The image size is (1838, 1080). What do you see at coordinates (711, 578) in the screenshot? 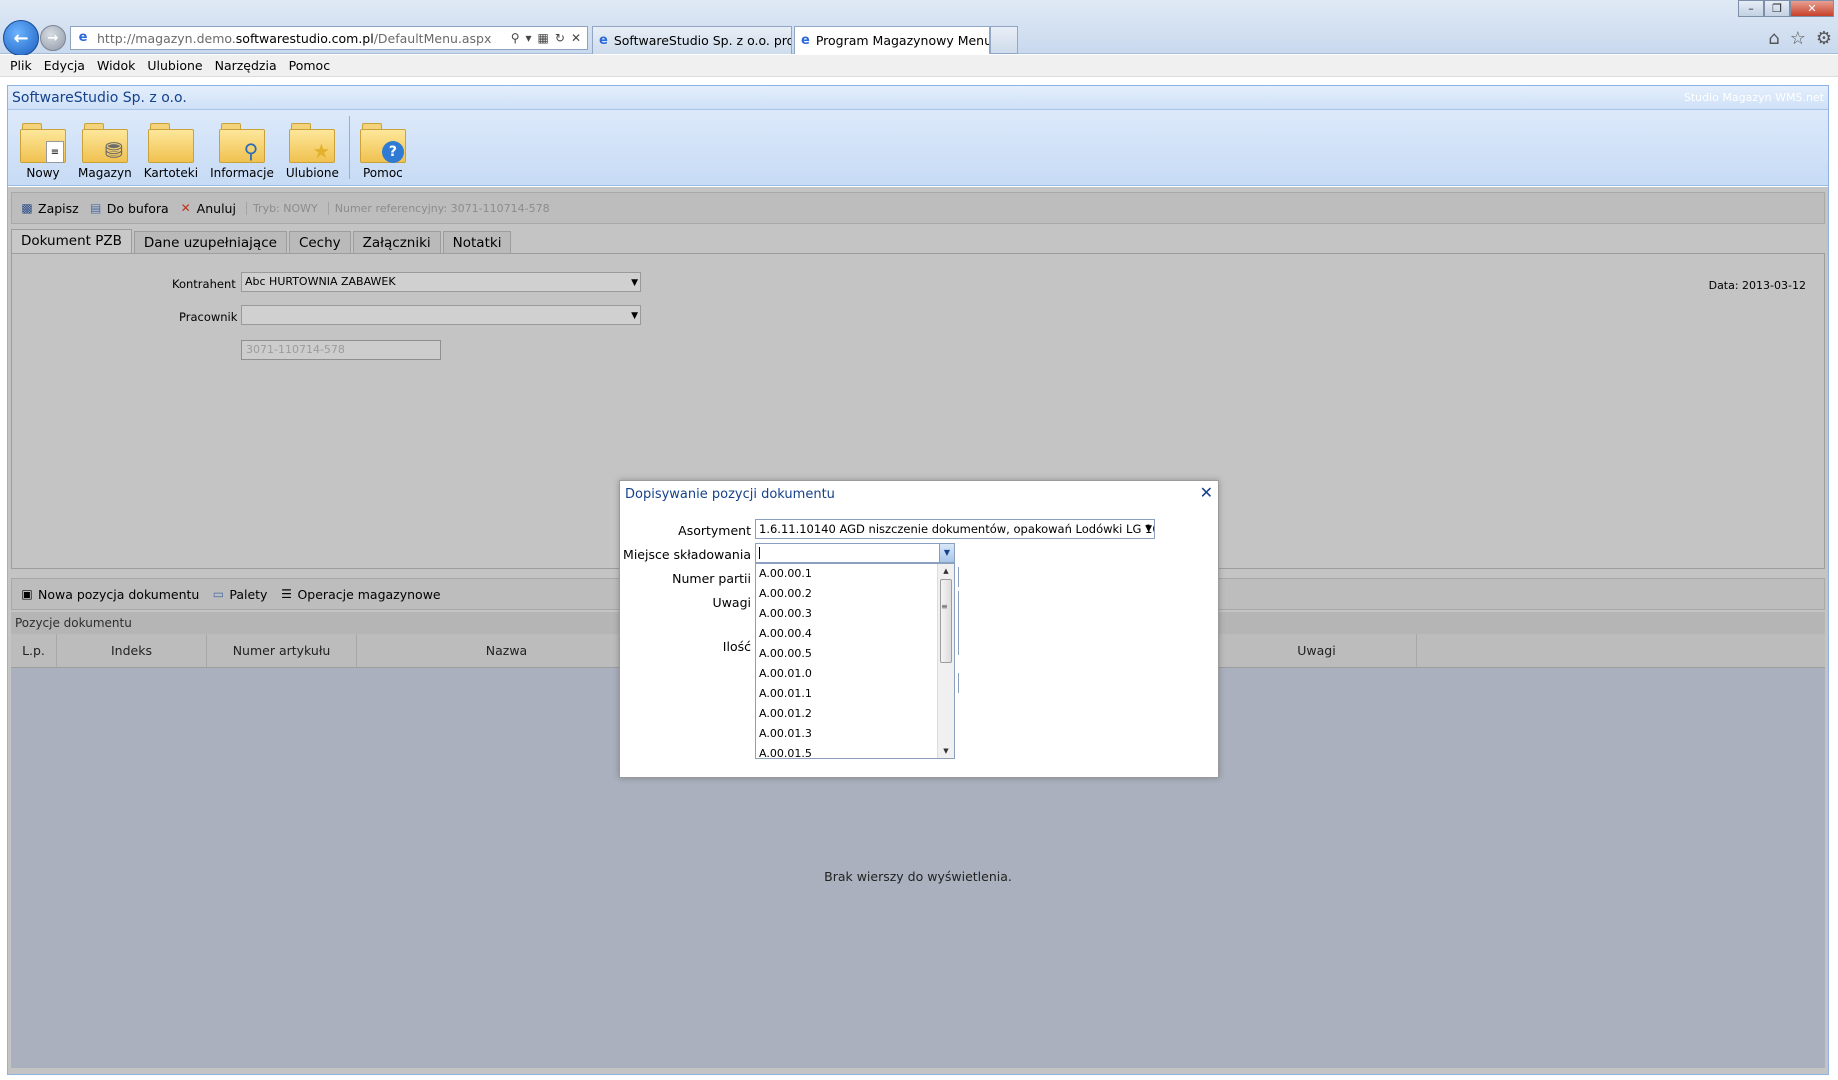
I see `batch-label: Numer partii` at bounding box center [711, 578].